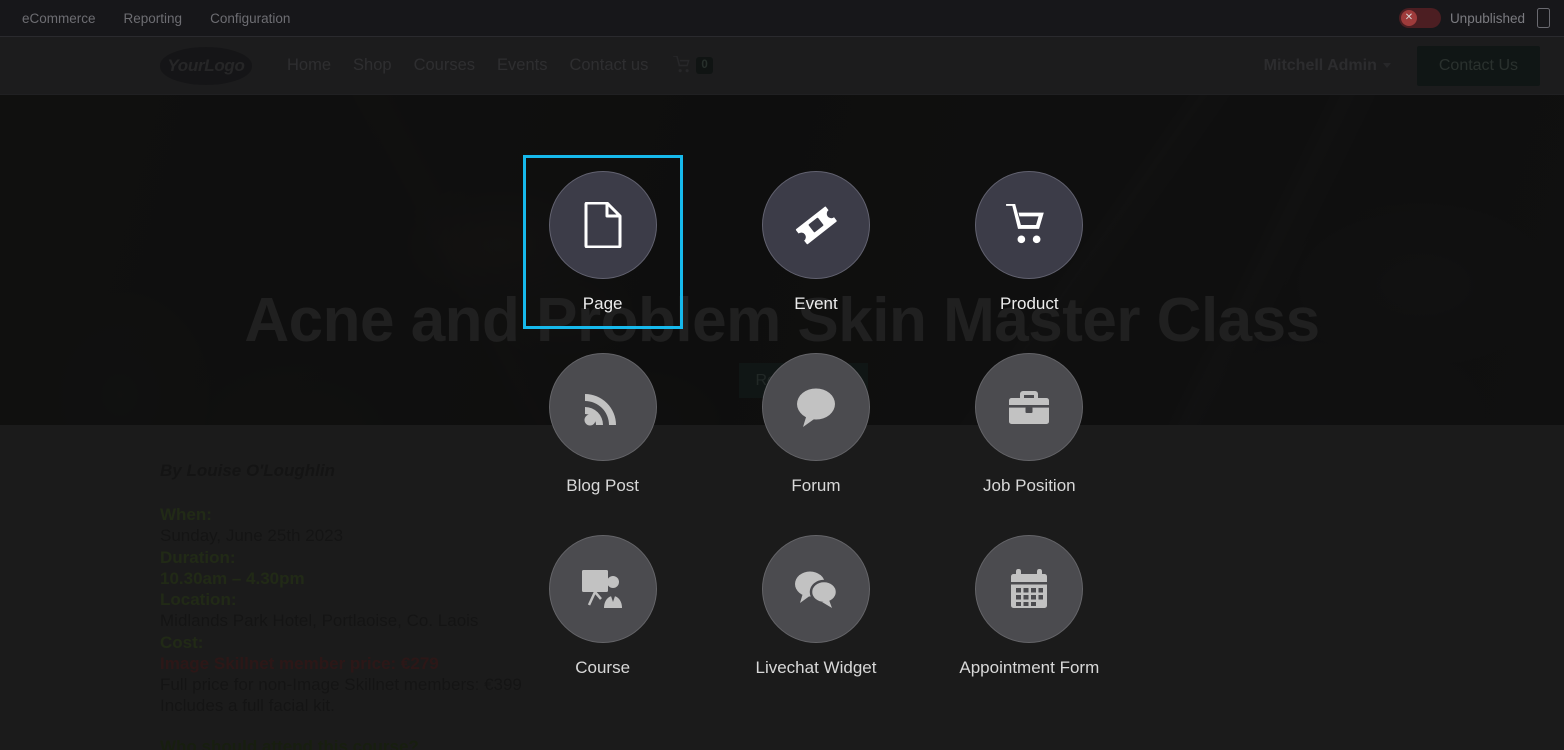 Image resolution: width=1564 pixels, height=750 pixels. I want to click on shopping-cart-icon, so click(1025, 224).